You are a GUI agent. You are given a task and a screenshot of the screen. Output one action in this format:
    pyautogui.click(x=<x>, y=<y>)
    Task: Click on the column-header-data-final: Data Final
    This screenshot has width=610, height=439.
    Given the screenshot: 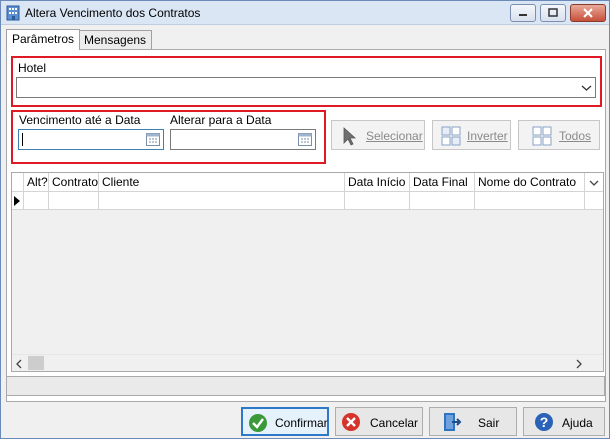 What is the action you would take?
    pyautogui.click(x=442, y=182)
    